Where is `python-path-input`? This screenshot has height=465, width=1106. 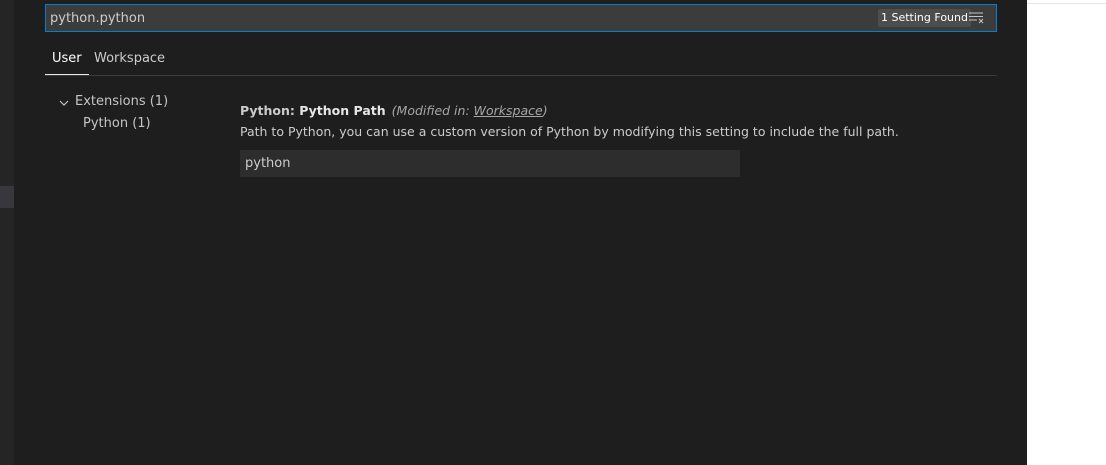
python-path-input is located at coordinates (490, 163).